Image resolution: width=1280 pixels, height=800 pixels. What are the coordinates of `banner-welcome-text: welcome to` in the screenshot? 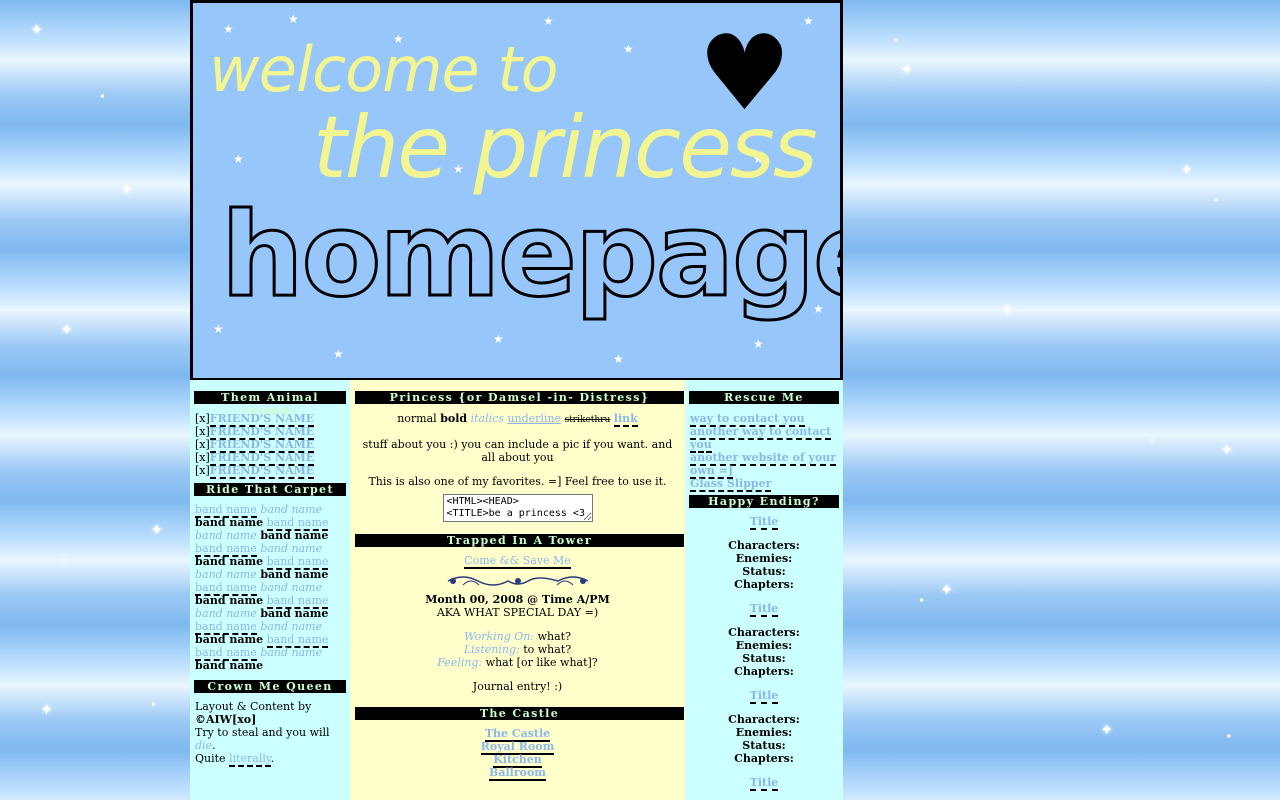 It's located at (384, 69).